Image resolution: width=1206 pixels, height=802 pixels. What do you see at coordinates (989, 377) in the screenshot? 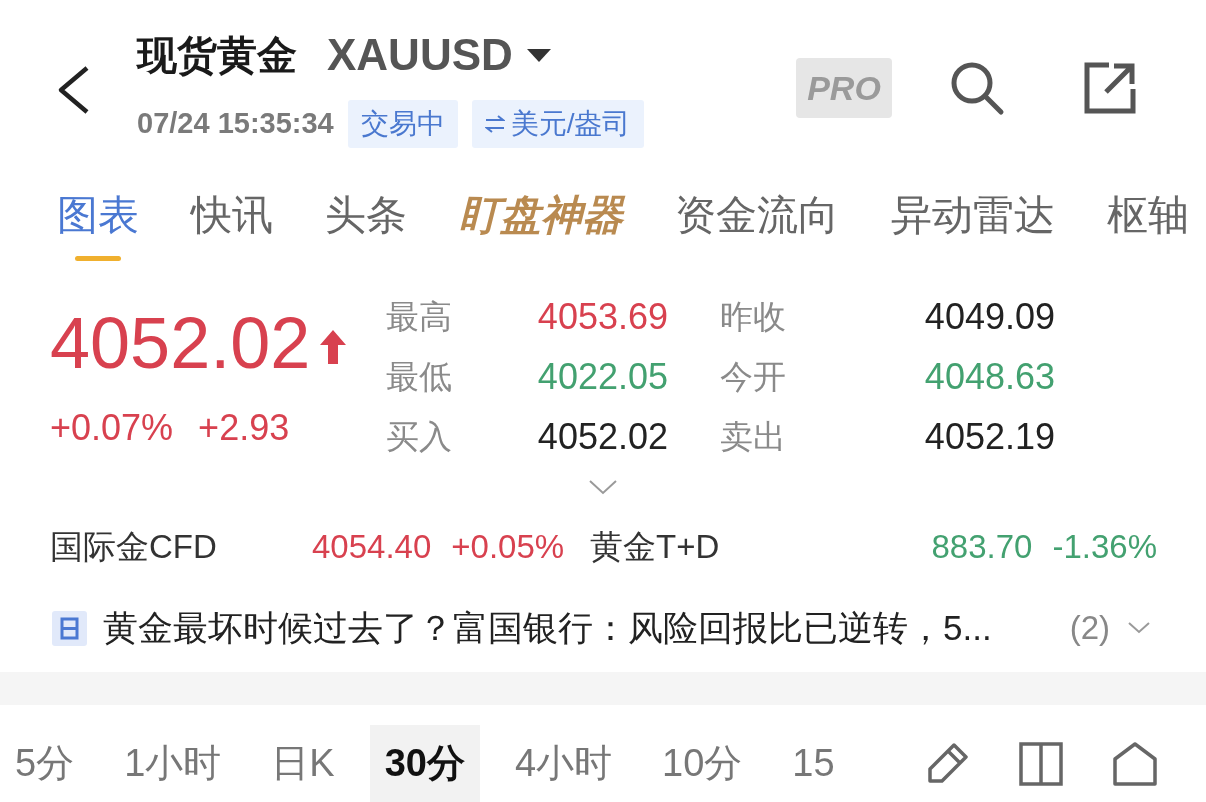
I see `stat-value: 4048.63` at bounding box center [989, 377].